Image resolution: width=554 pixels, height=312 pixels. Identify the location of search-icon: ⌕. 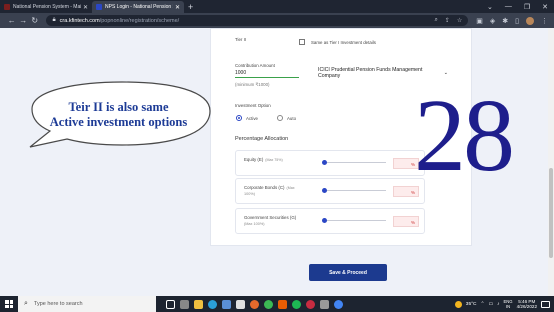
(26, 303).